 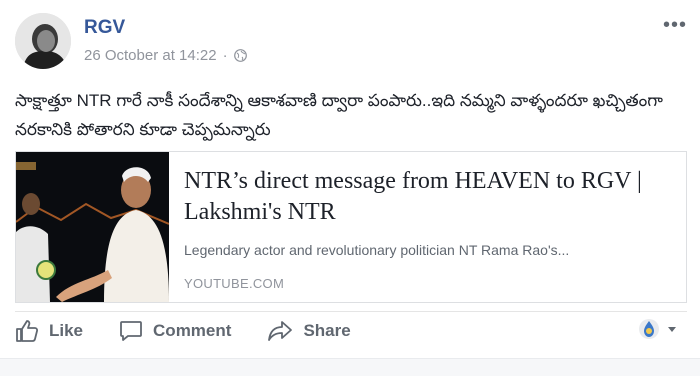 What do you see at coordinates (131, 331) in the screenshot?
I see `comment-icon` at bounding box center [131, 331].